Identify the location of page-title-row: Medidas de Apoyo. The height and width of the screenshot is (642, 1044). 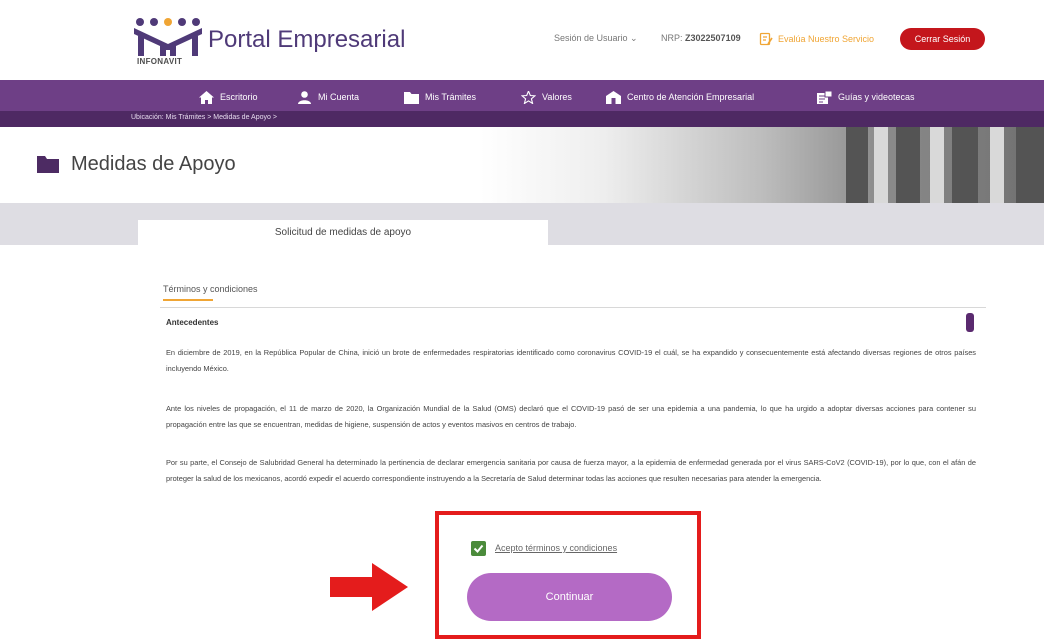
(136, 164).